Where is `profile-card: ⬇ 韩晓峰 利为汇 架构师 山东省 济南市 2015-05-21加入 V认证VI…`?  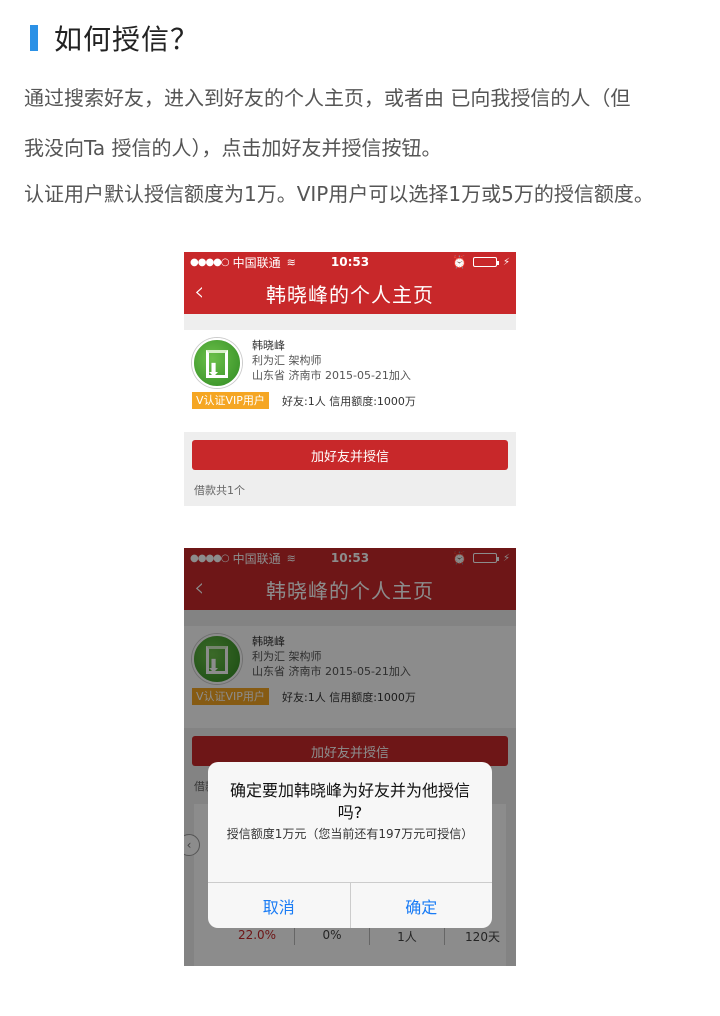
profile-card: ⬇ 韩晓峰 利为汇 架构师 山东省 济南市 2015-05-21加入 V认证VI… is located at coordinates (350, 381).